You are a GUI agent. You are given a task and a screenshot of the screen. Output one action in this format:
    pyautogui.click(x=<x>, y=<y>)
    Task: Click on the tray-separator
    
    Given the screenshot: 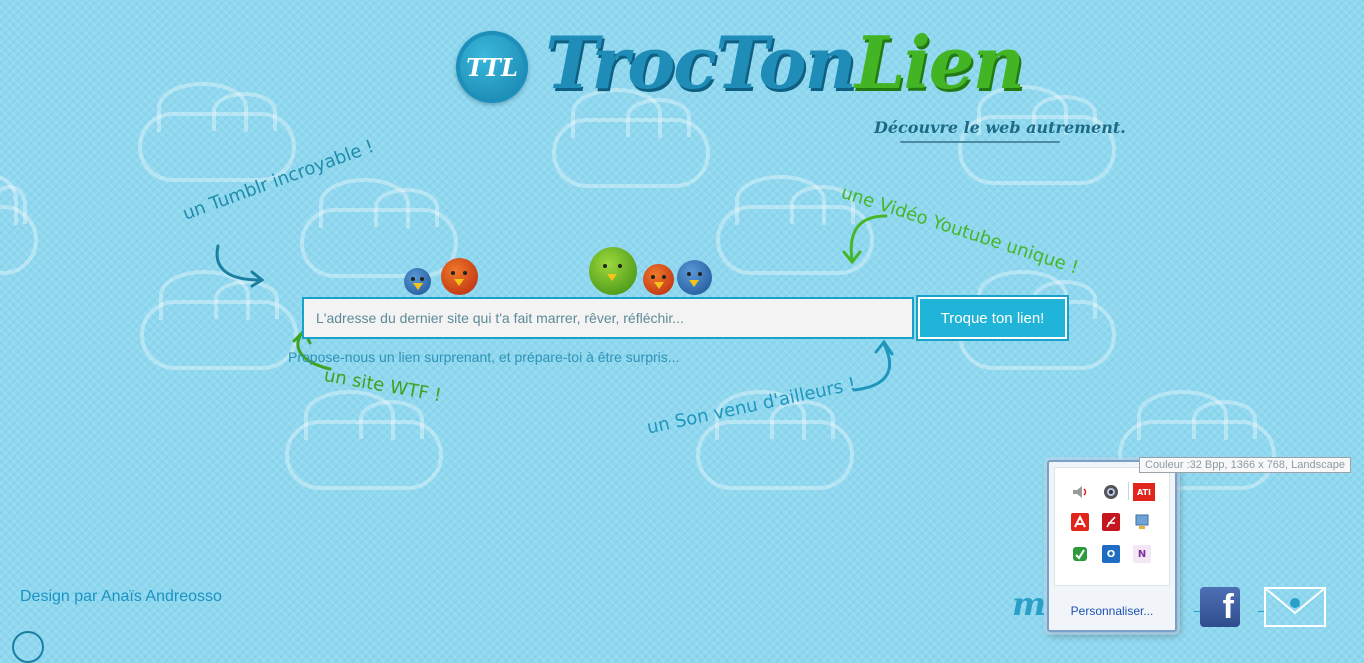 What is the action you would take?
    pyautogui.click(x=1128, y=491)
    